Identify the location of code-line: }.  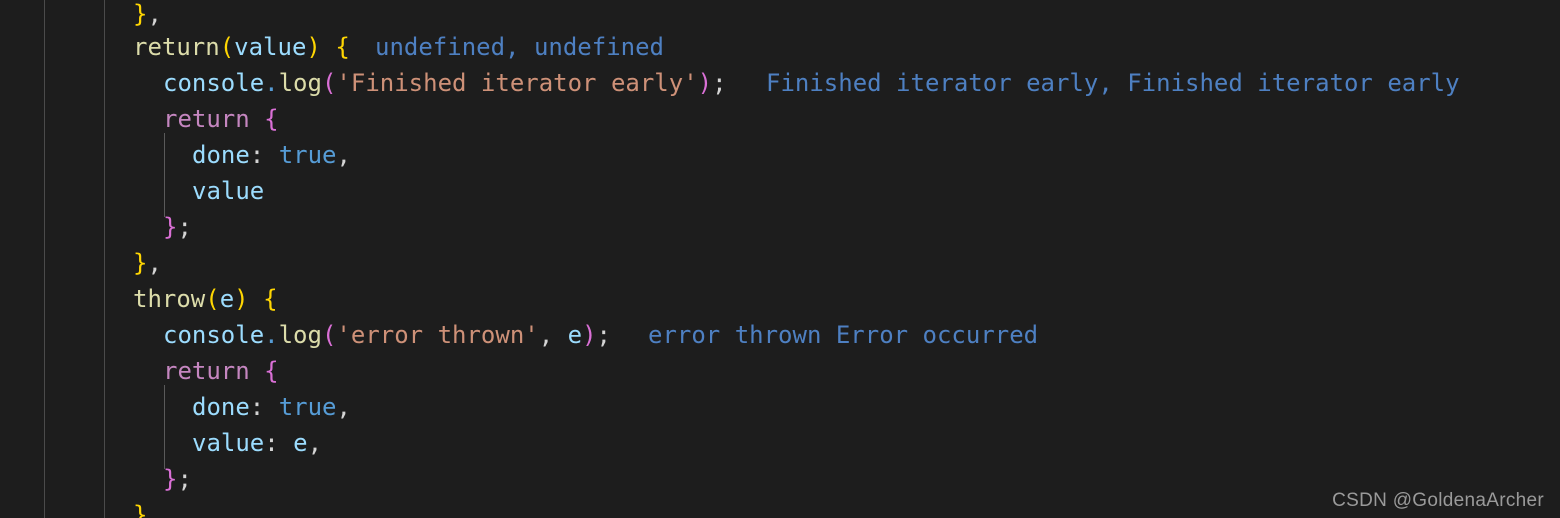
(780, 507).